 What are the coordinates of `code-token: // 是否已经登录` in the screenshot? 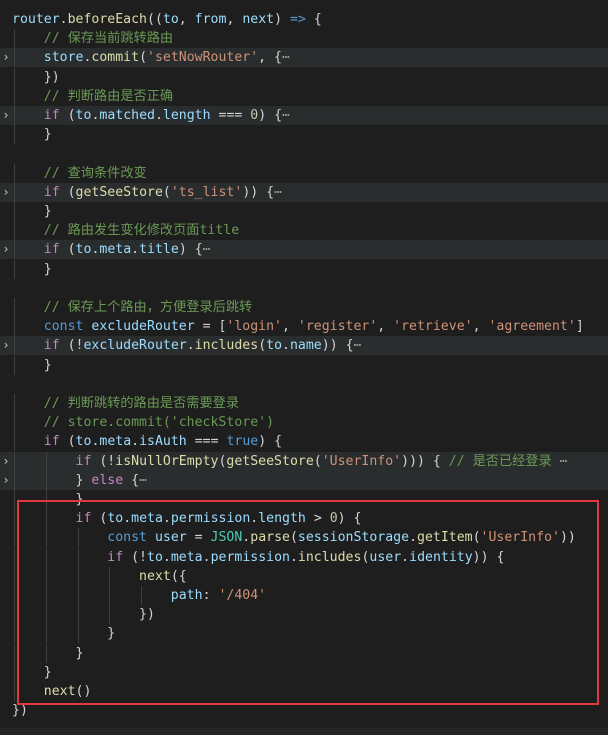 It's located at (500, 461).